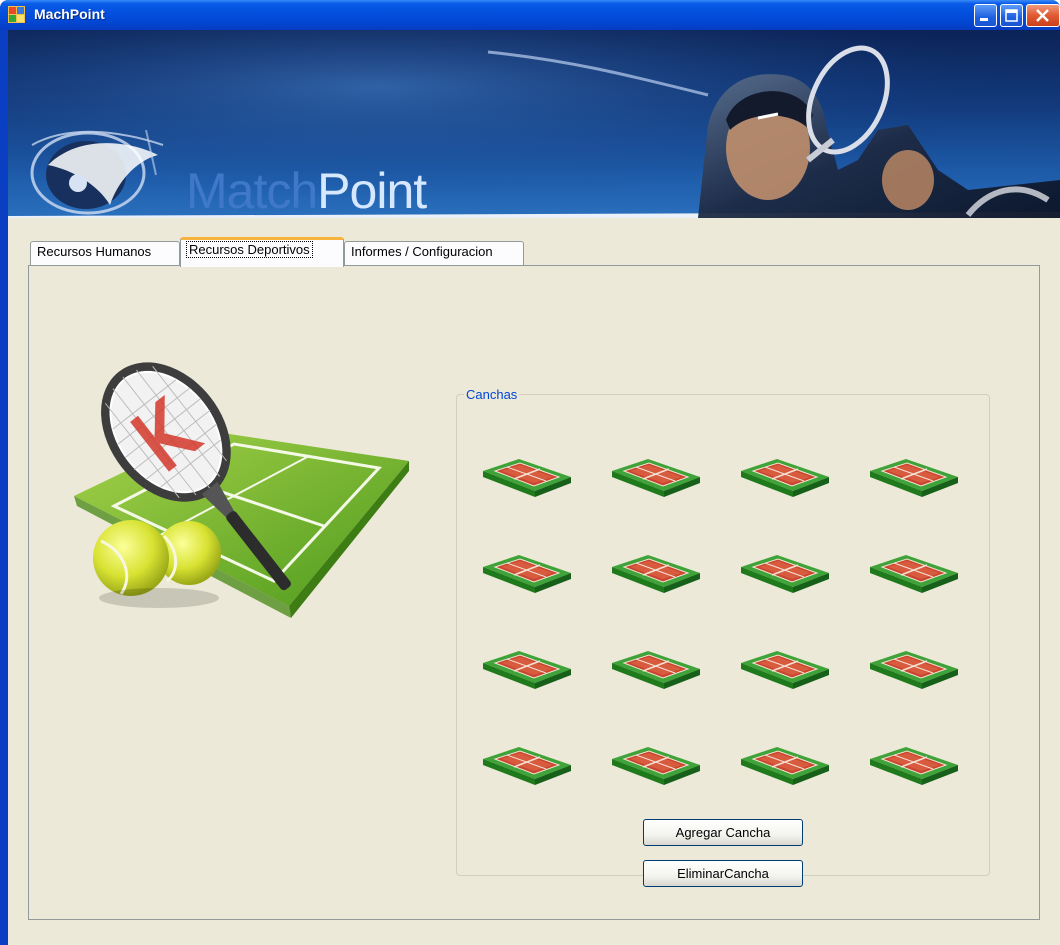 This screenshot has height=945, width=1060. I want to click on tab-recursos-deportivos: Recursos Deportivos, so click(262, 252).